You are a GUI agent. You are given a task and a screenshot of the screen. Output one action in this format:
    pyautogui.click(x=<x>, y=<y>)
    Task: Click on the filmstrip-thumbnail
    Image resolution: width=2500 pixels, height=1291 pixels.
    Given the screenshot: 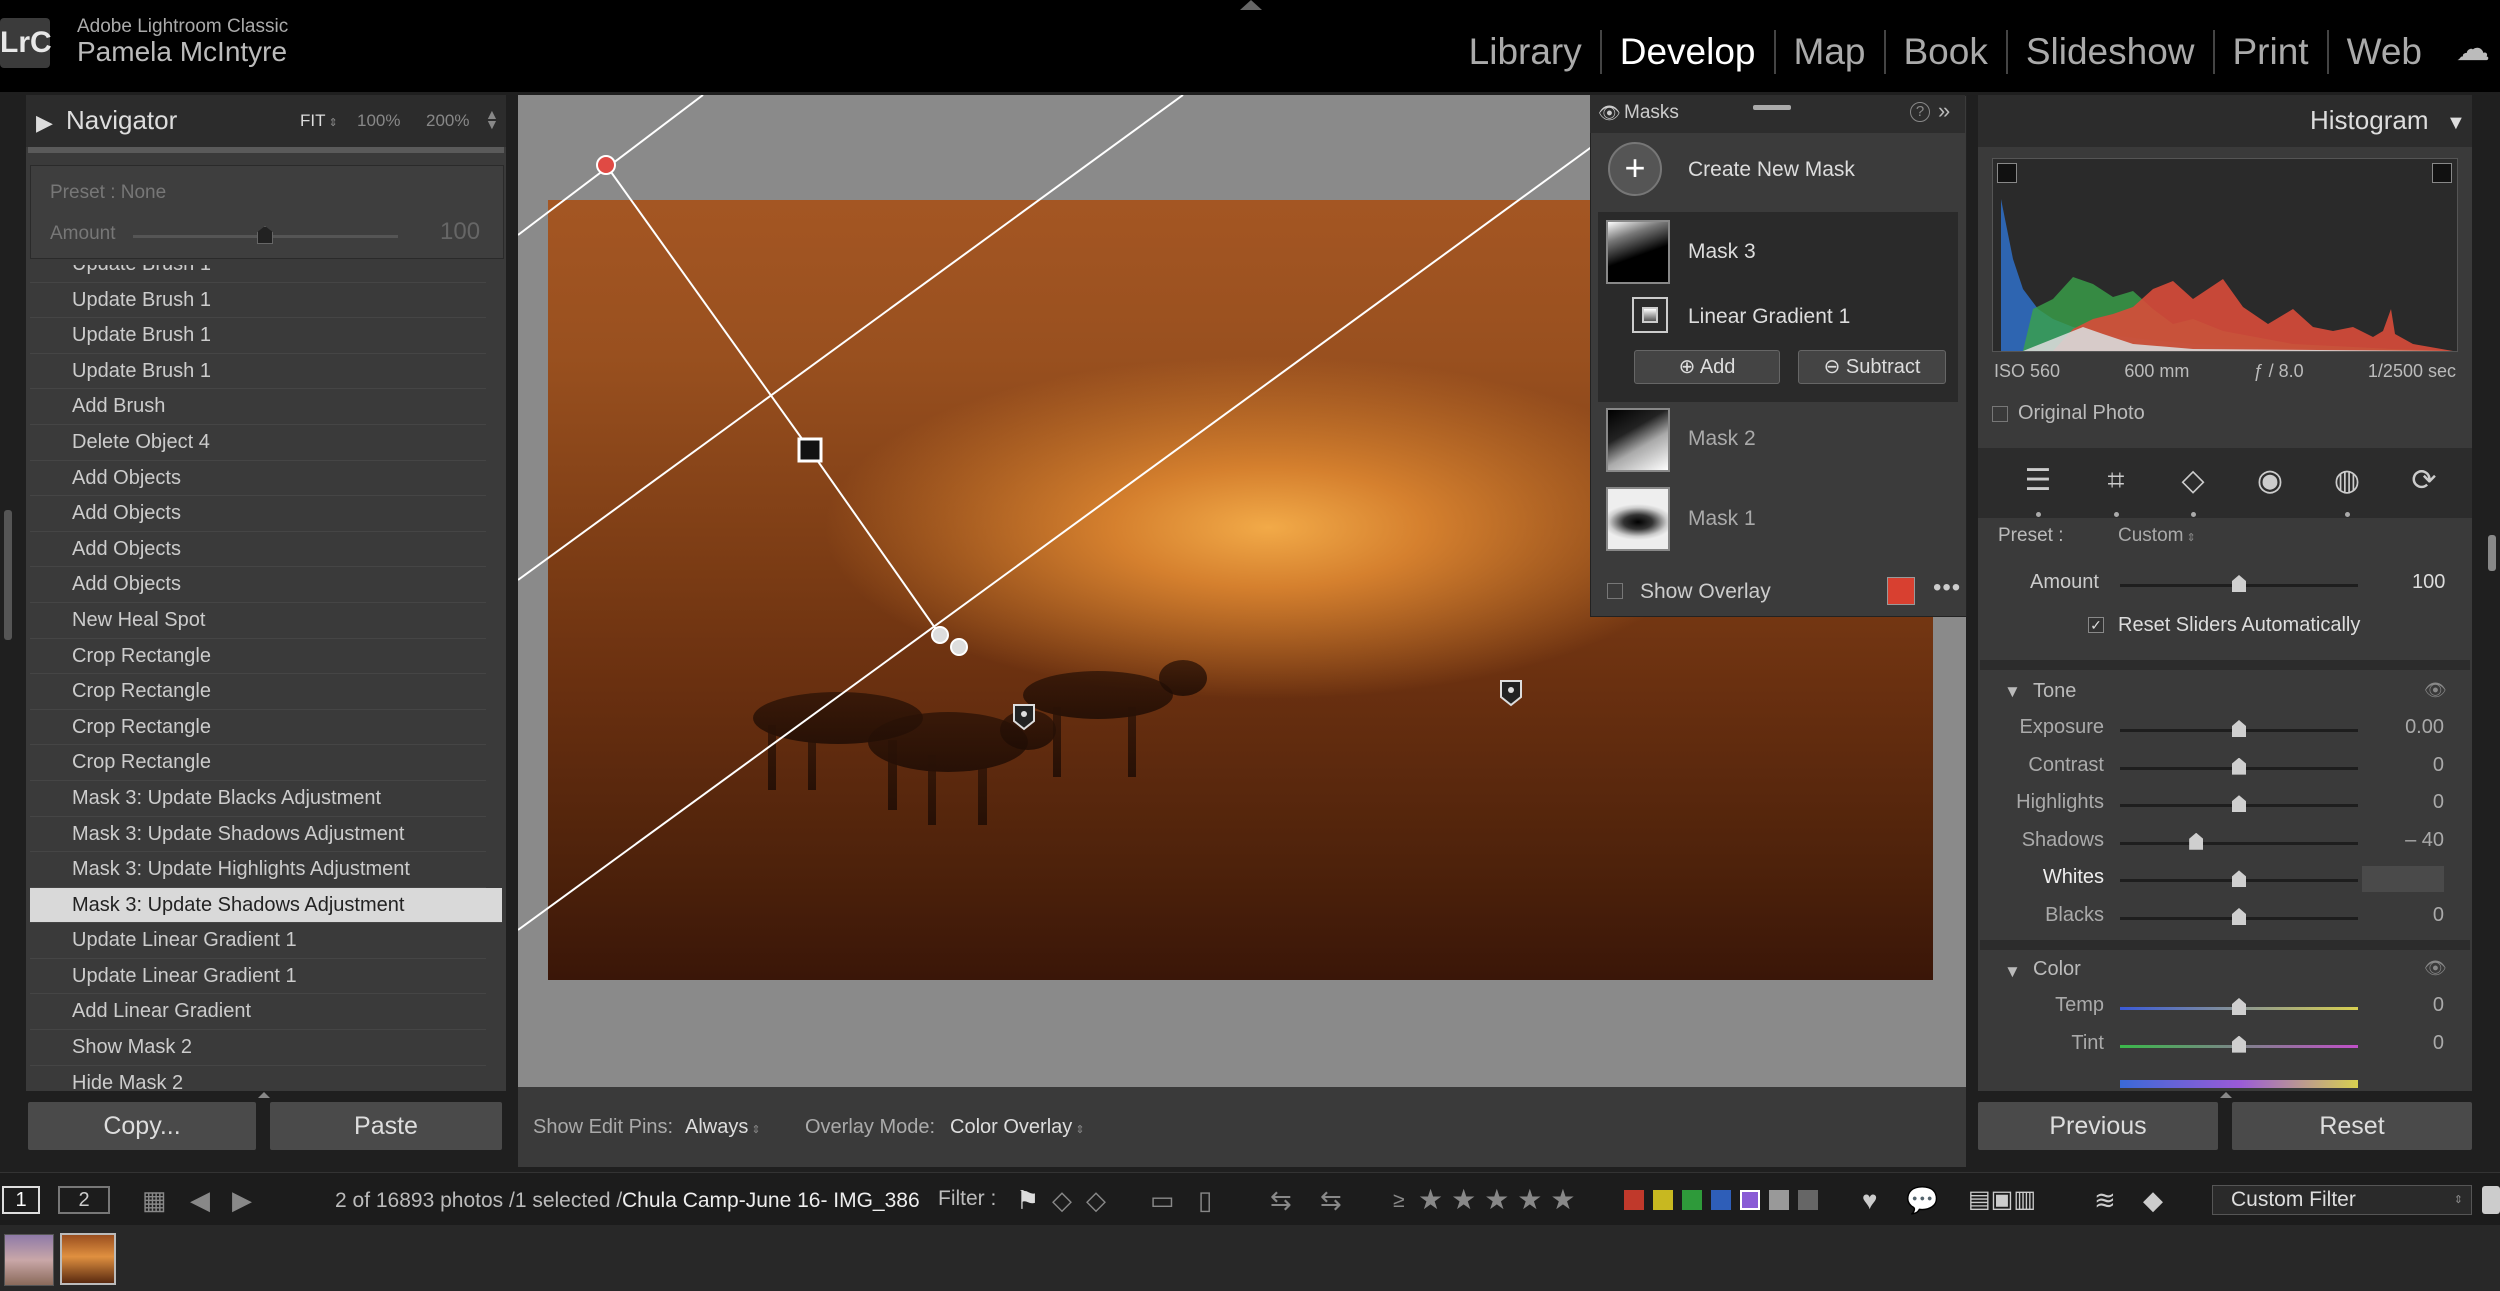 What is the action you would take?
    pyautogui.click(x=29, y=1260)
    